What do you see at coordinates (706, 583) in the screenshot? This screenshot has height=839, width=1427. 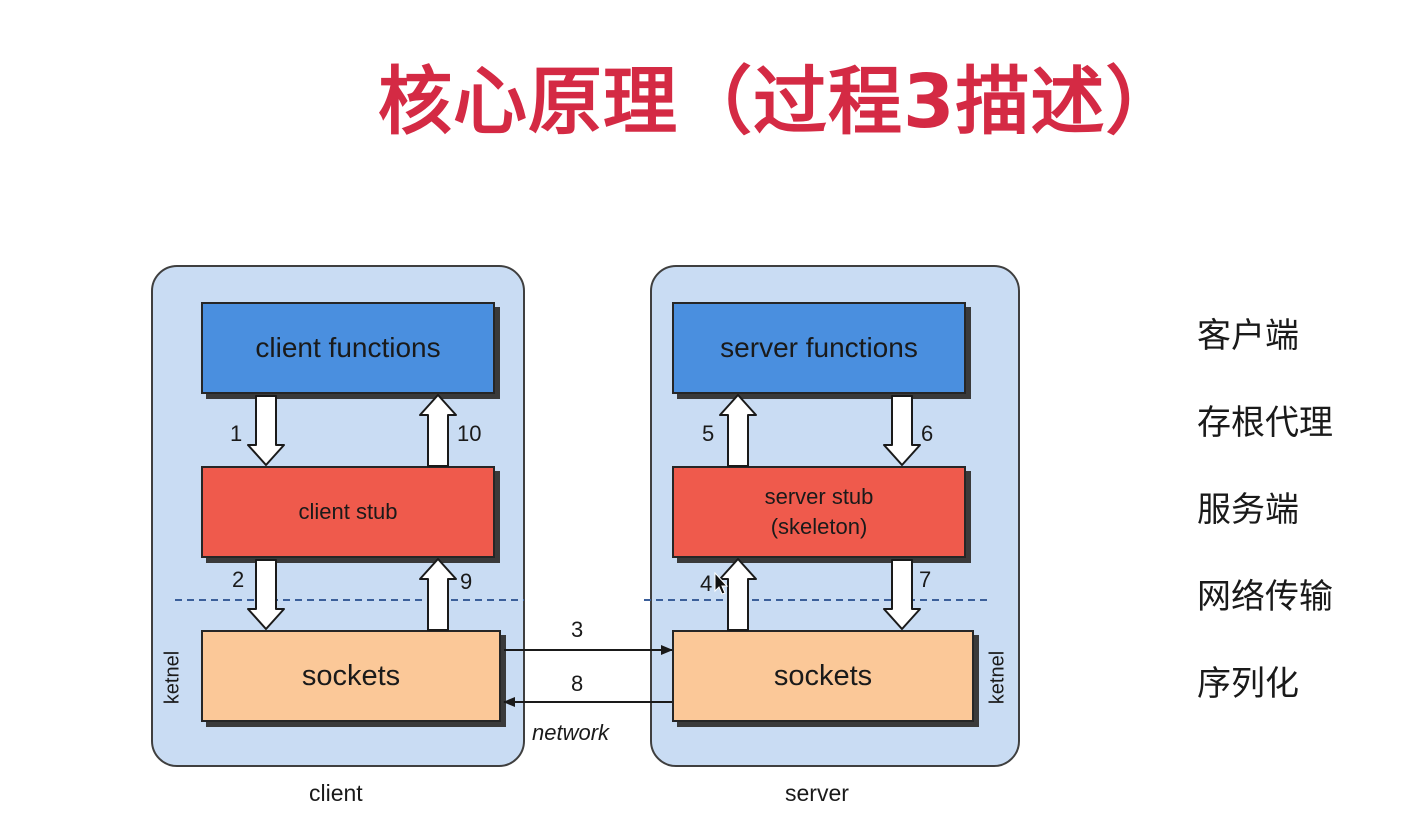 I see `step-4-label: 4` at bounding box center [706, 583].